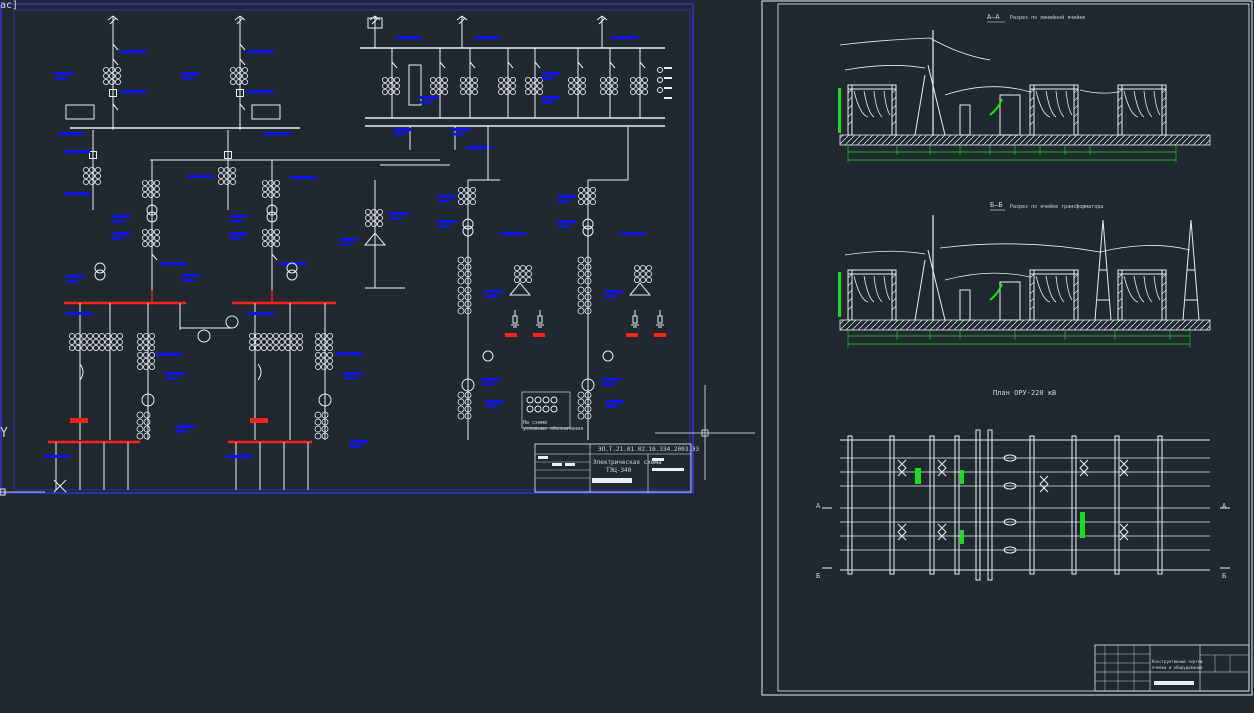 The height and width of the screenshot is (713, 1254). Describe the element at coordinates (705, 432) in the screenshot. I see `cursor-crosshair-icon` at that location.